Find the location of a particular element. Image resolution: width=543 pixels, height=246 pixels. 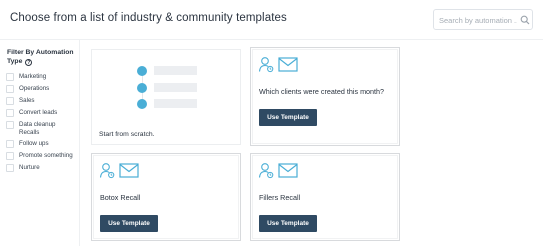

filter-item-convert-leads: Convert leads is located at coordinates (40, 113).